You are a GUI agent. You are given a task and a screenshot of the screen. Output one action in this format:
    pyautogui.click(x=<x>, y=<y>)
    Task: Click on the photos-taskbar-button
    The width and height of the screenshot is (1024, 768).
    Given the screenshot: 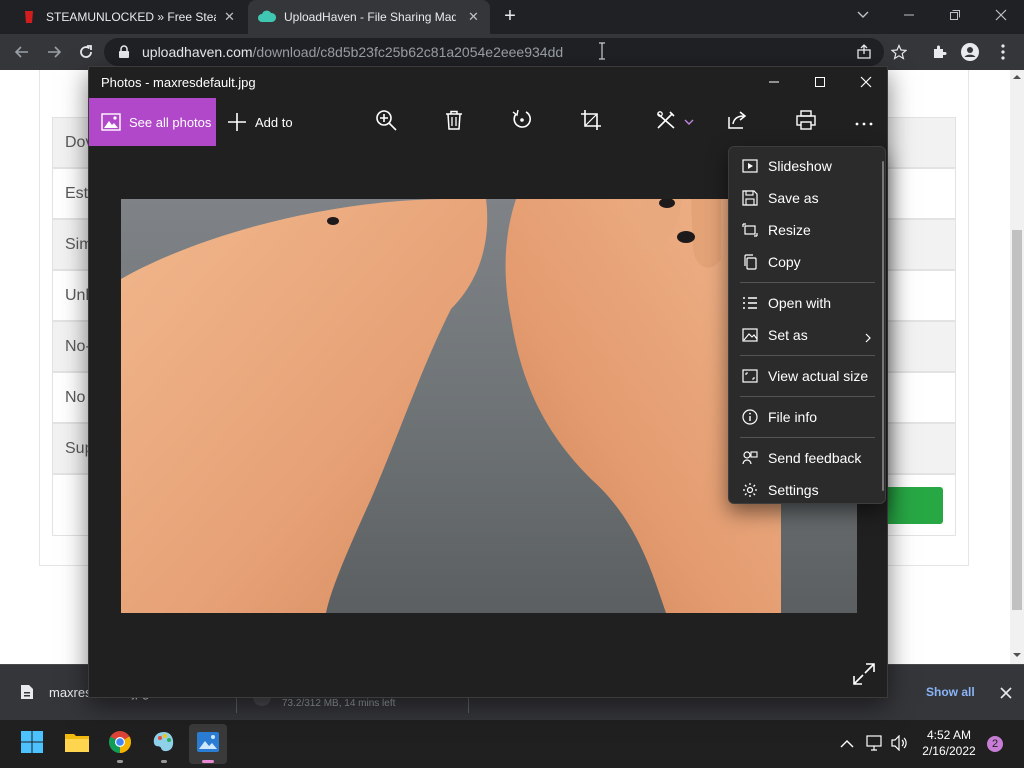 What is the action you would take?
    pyautogui.click(x=208, y=744)
    